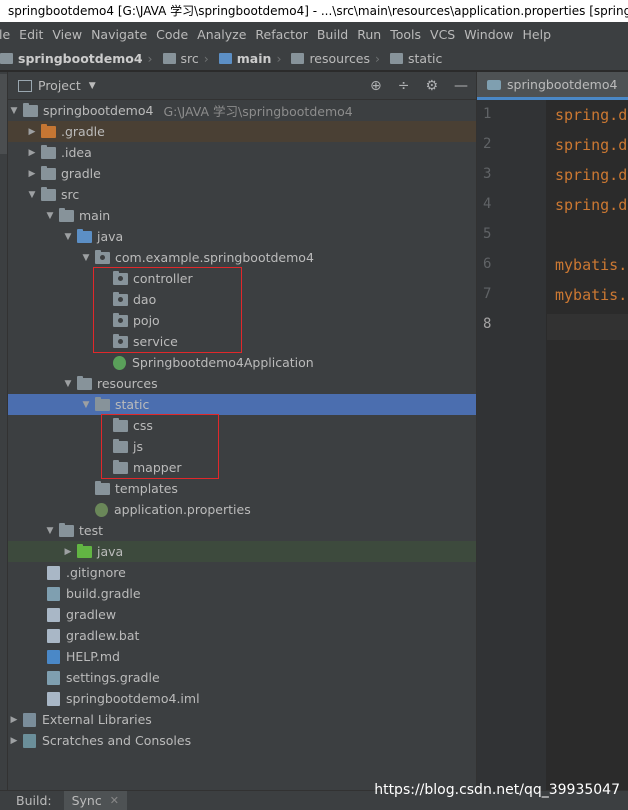  What do you see at coordinates (242, 362) in the screenshot?
I see `tree-item-application-class: Springbootdemo4Application` at bounding box center [242, 362].